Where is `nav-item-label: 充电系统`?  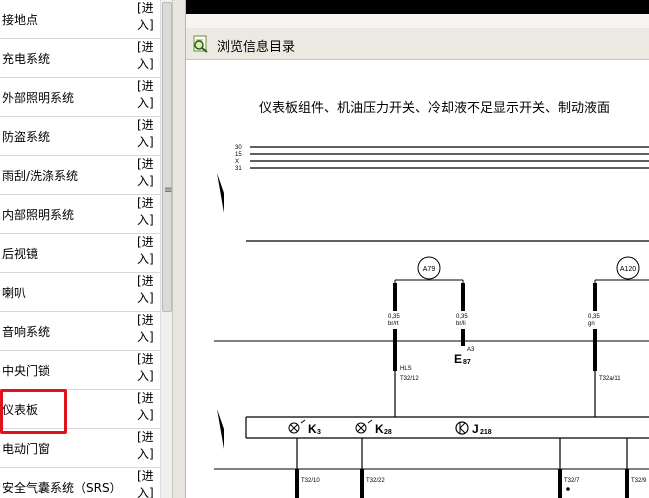
nav-item-label: 充电系统 is located at coordinates (26, 59).